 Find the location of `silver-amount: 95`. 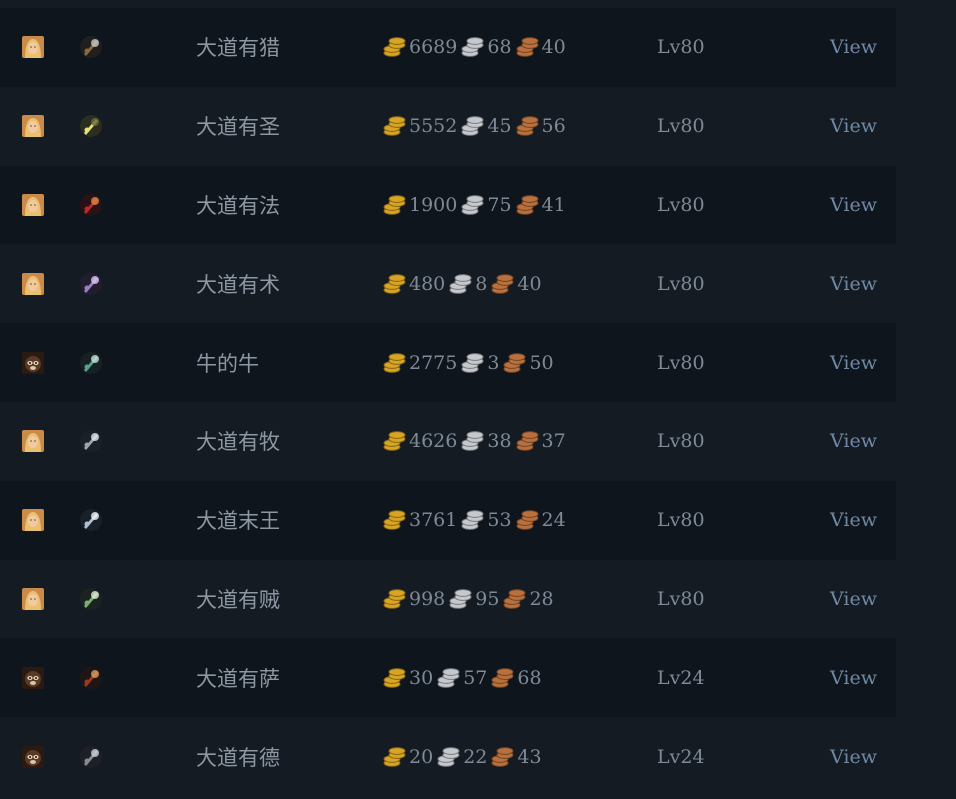

silver-amount: 95 is located at coordinates (487, 598).